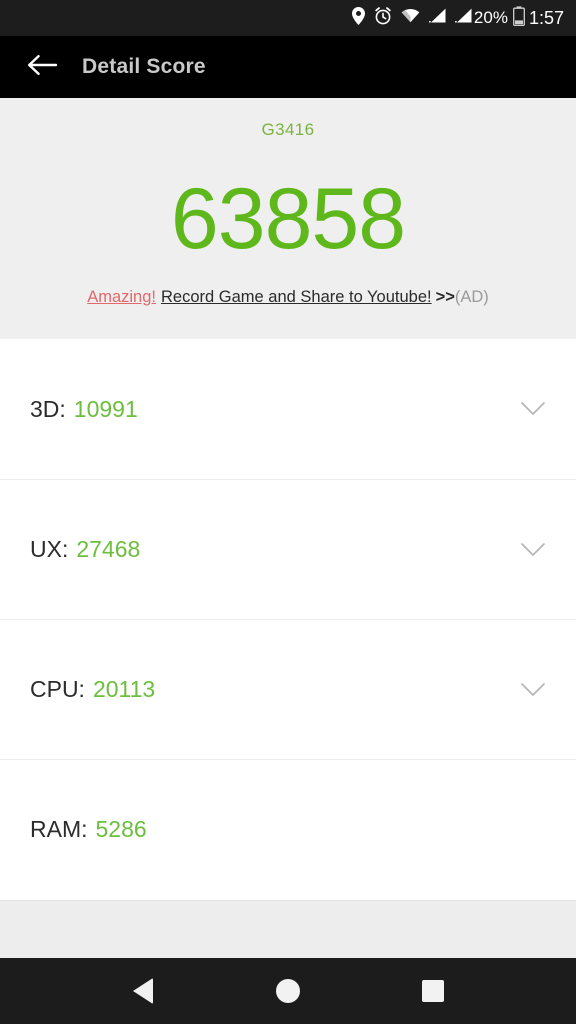  I want to click on row-value: 27468, so click(108, 549).